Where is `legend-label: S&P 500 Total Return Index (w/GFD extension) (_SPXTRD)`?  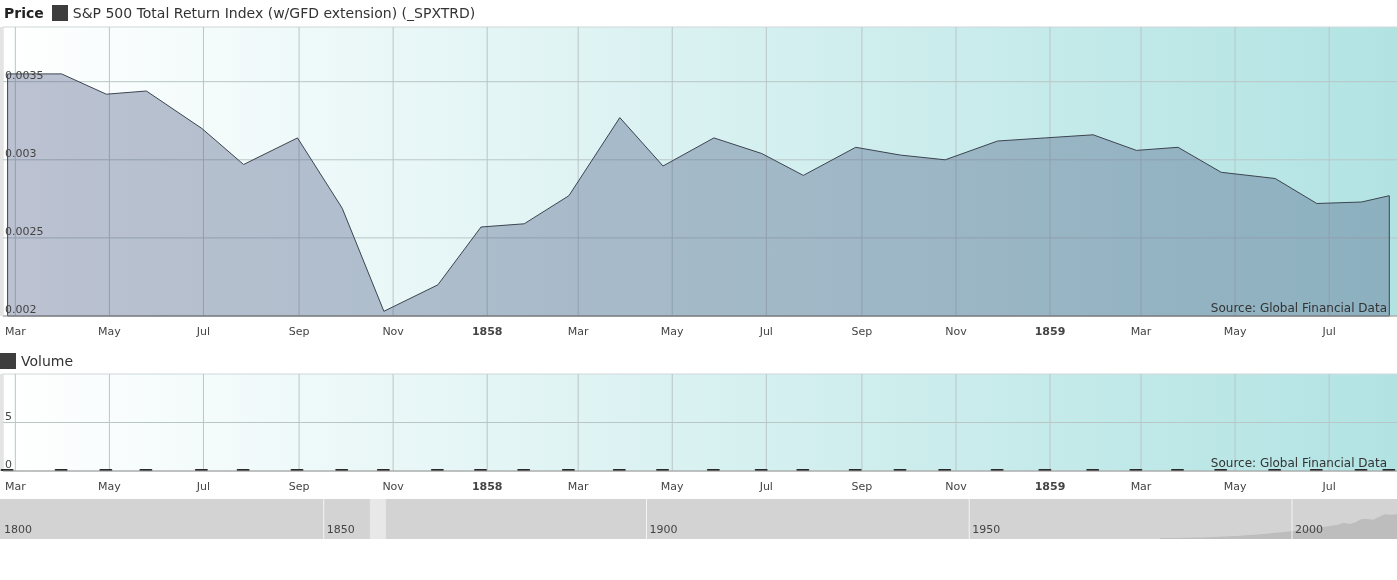
legend-label: S&P 500 Total Return Index (w/GFD extension) (_SPXTRD) is located at coordinates (274, 13).